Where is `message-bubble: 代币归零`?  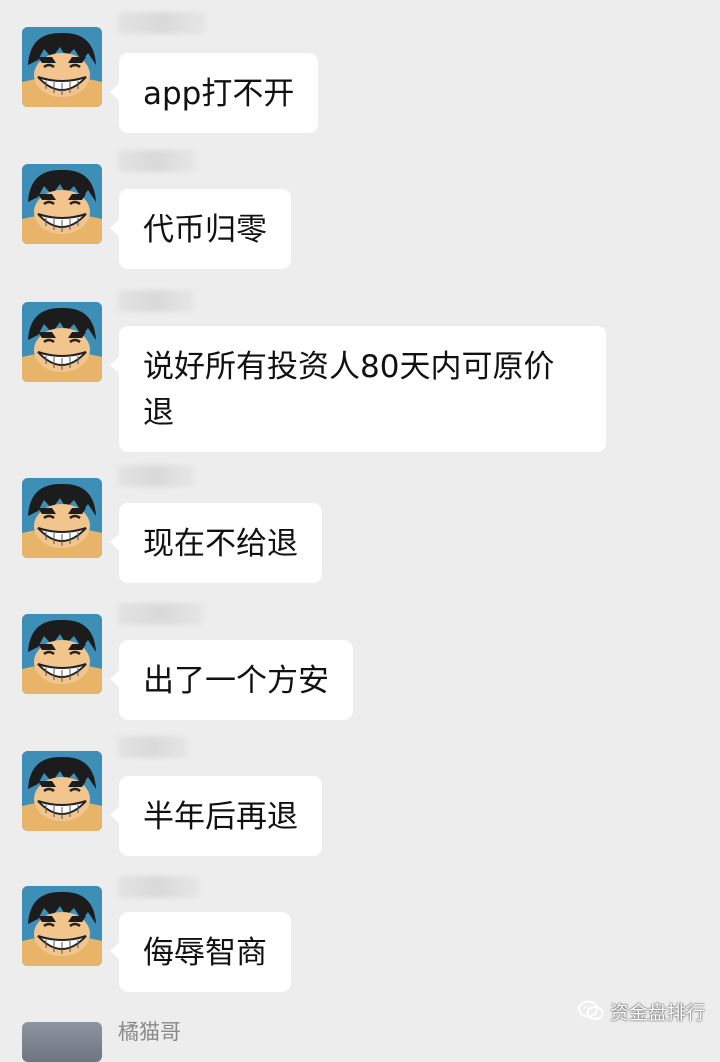 message-bubble: 代币归零 is located at coordinates (200, 229).